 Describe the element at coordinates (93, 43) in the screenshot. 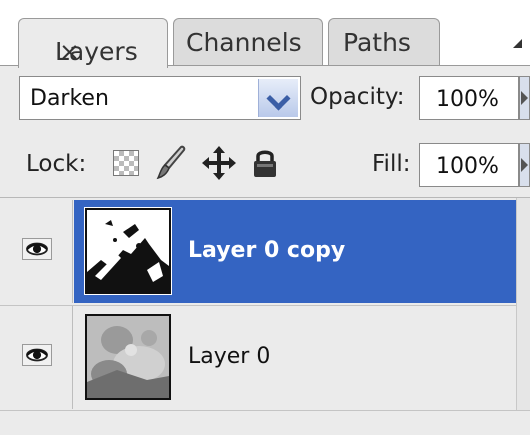

I see `tab-layers: Layers ×` at that location.